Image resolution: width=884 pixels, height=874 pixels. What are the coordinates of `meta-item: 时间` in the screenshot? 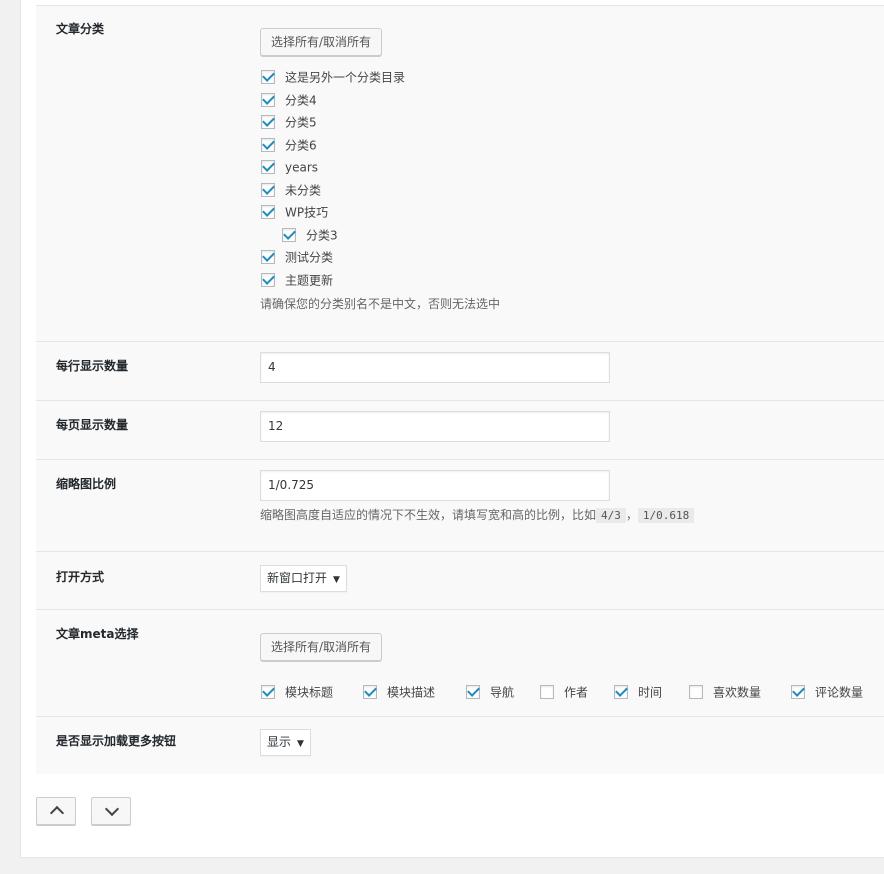 It's located at (638, 692).